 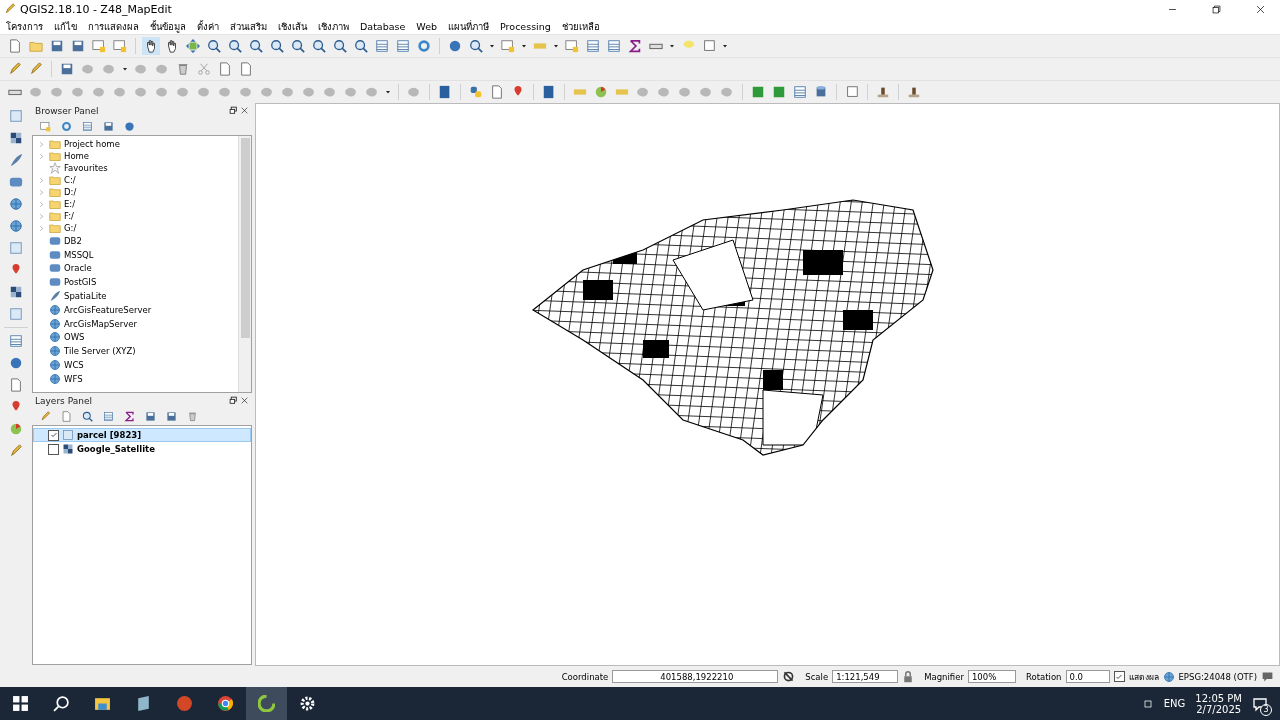 What do you see at coordinates (208, 26) in the screenshot?
I see `menu-item: ตั้งค่า` at bounding box center [208, 26].